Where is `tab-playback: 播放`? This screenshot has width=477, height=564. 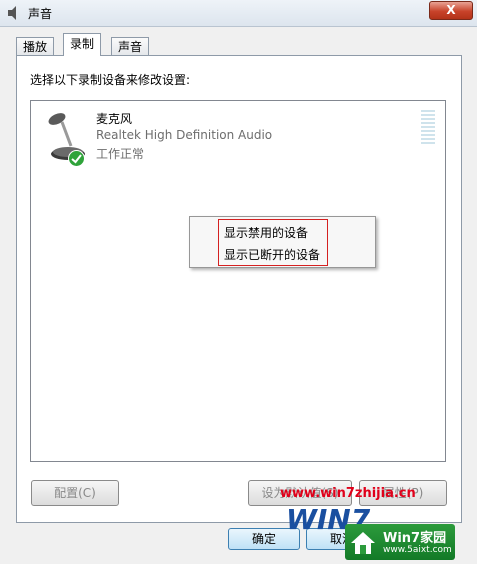 tab-playback: 播放 is located at coordinates (35, 46).